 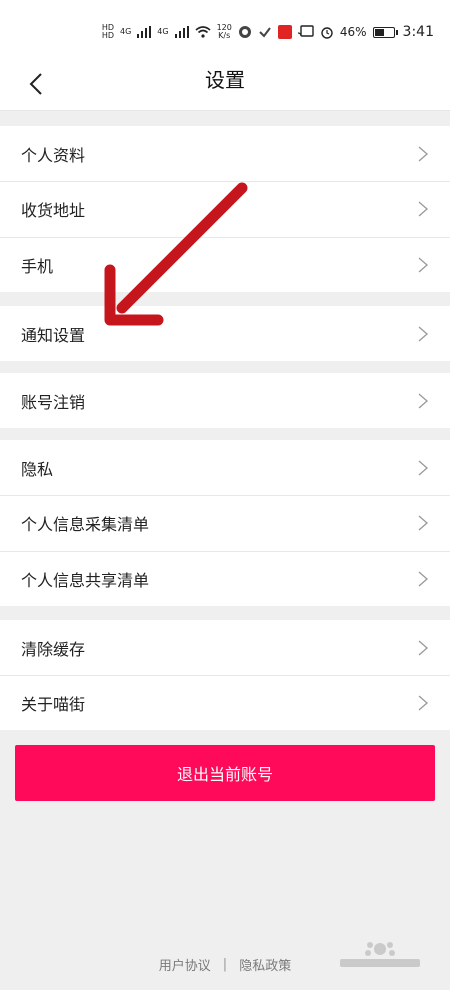 I want to click on page-title: 设置, so click(x=225, y=80).